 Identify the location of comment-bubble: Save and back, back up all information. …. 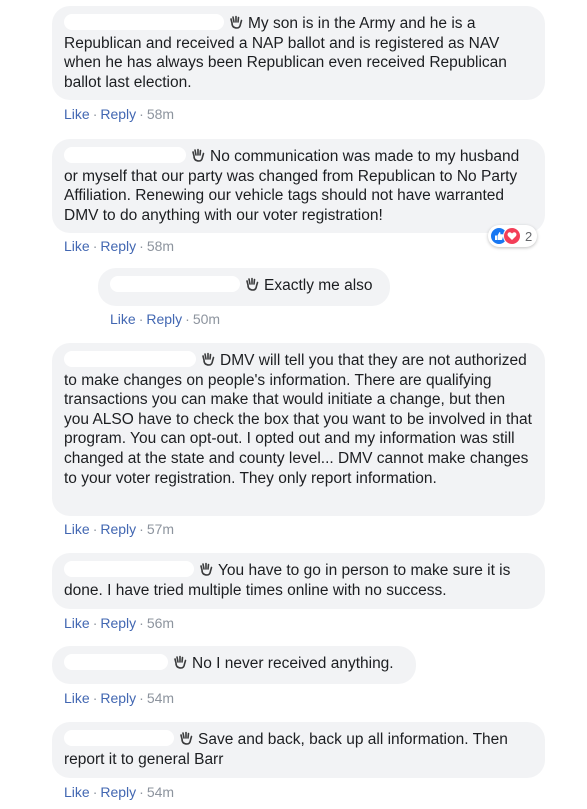
(298, 750).